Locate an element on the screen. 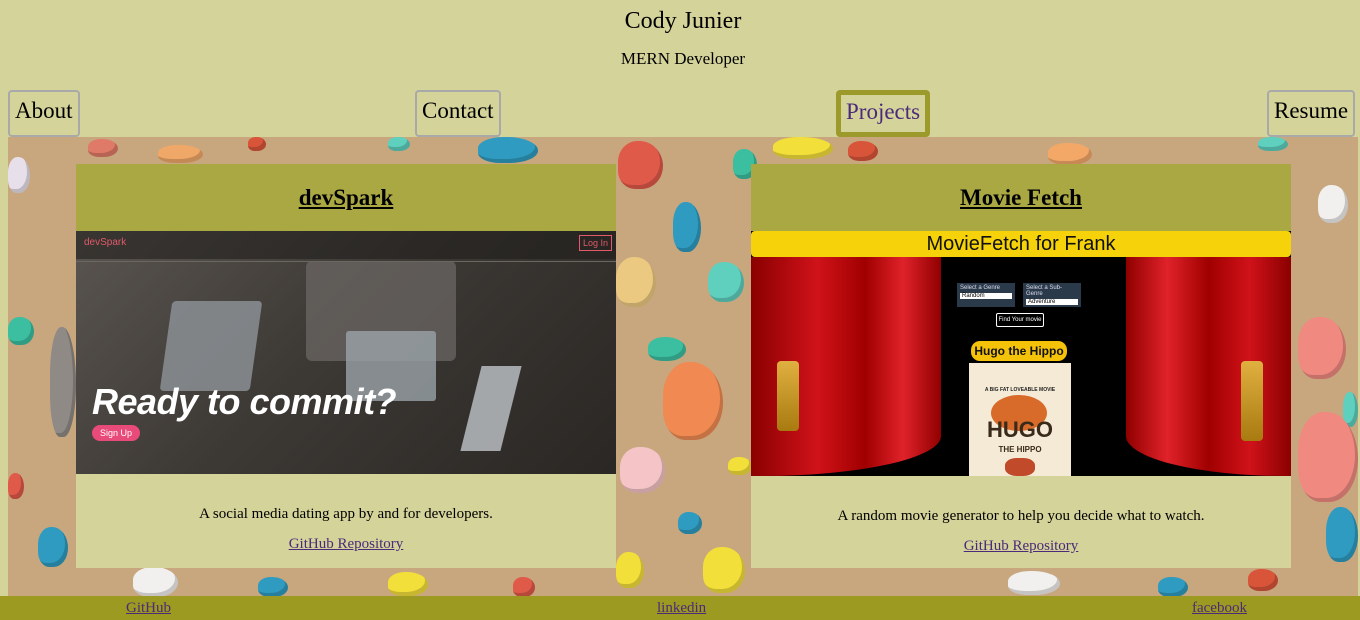 Image resolution: width=1360 pixels, height=620 pixels. devspark-logo: devSpark is located at coordinates (105, 242).